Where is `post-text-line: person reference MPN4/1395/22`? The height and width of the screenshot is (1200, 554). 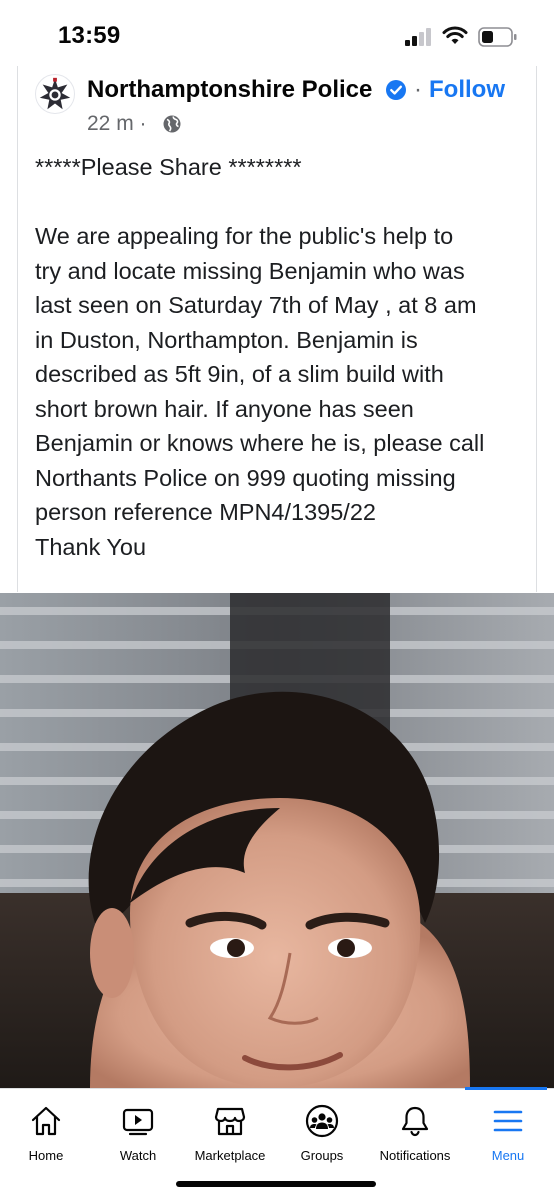 post-text-line: person reference MPN4/1395/22 is located at coordinates (205, 512).